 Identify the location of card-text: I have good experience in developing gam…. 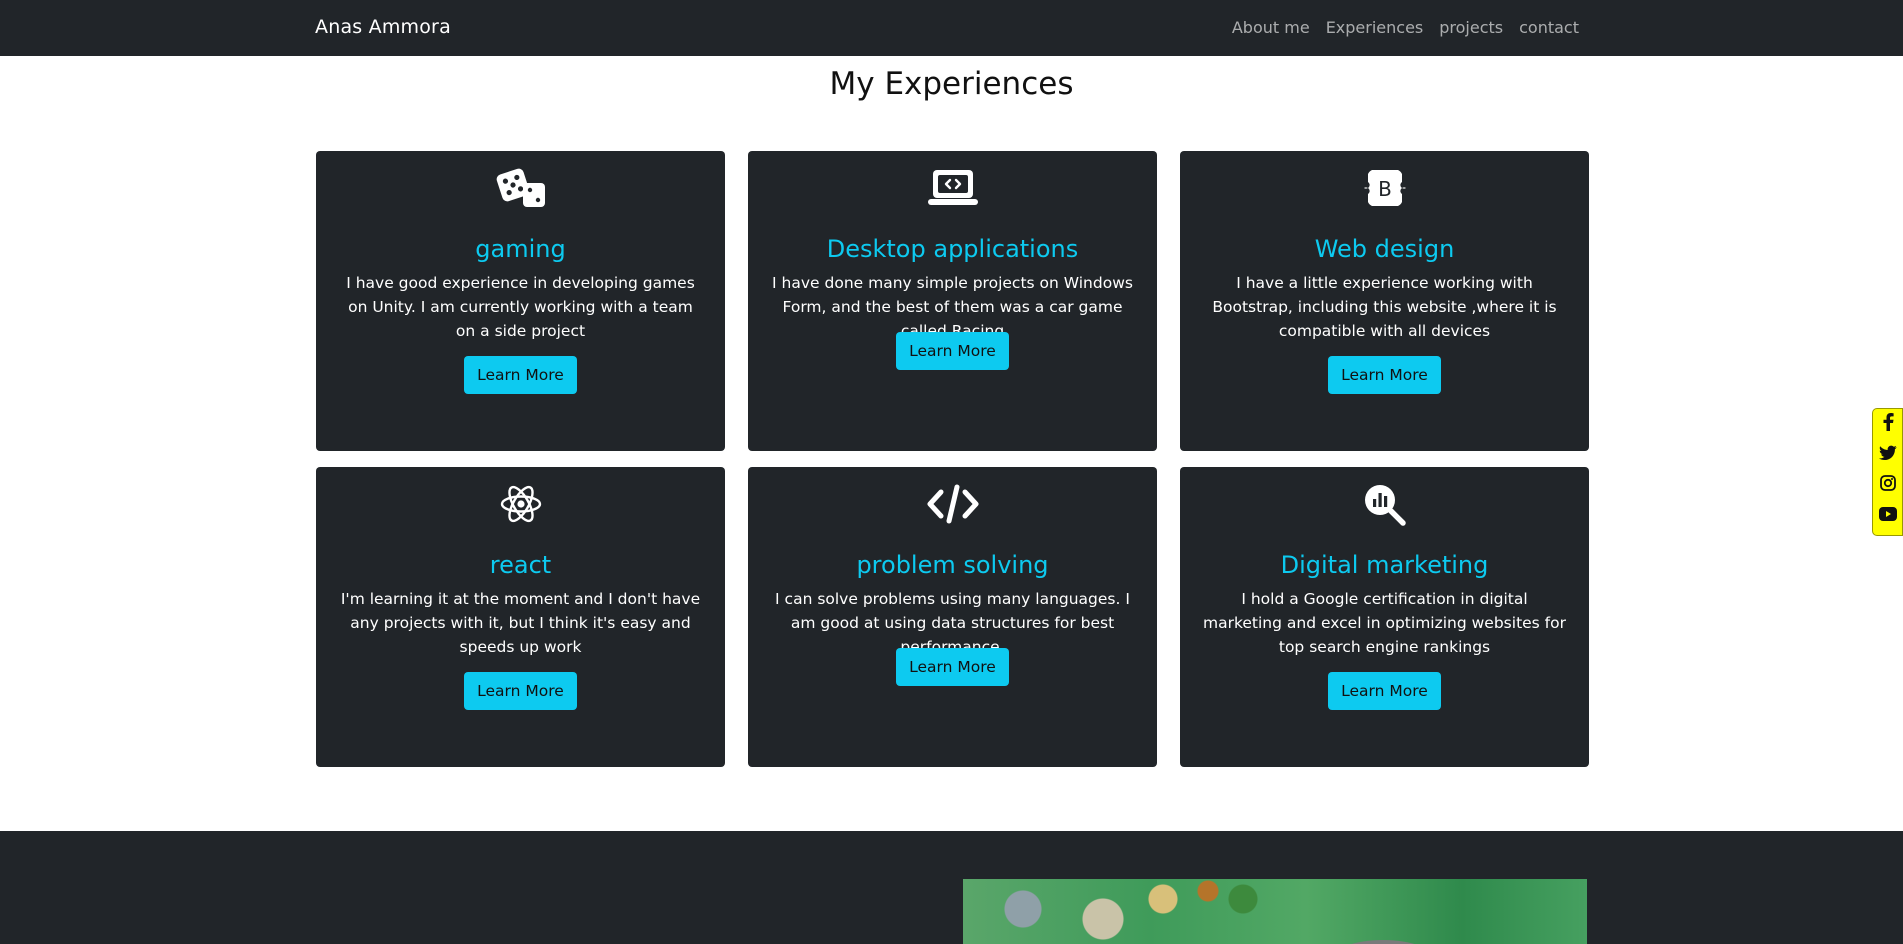
(520, 307).